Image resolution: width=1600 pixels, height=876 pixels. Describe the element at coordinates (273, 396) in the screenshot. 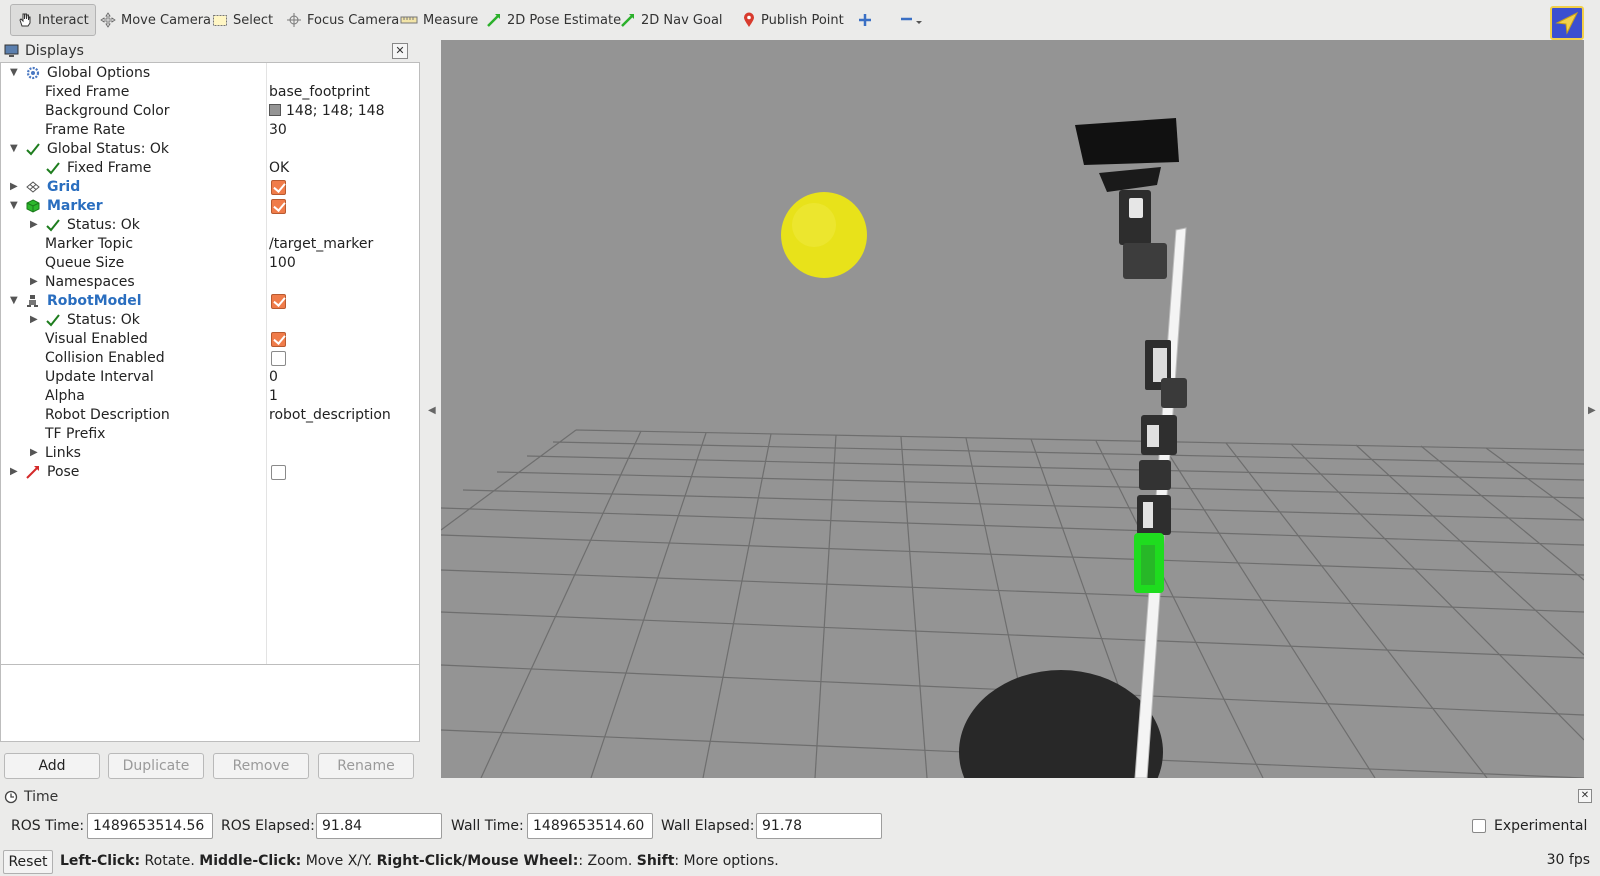

I see `alpha-value: 1` at that location.